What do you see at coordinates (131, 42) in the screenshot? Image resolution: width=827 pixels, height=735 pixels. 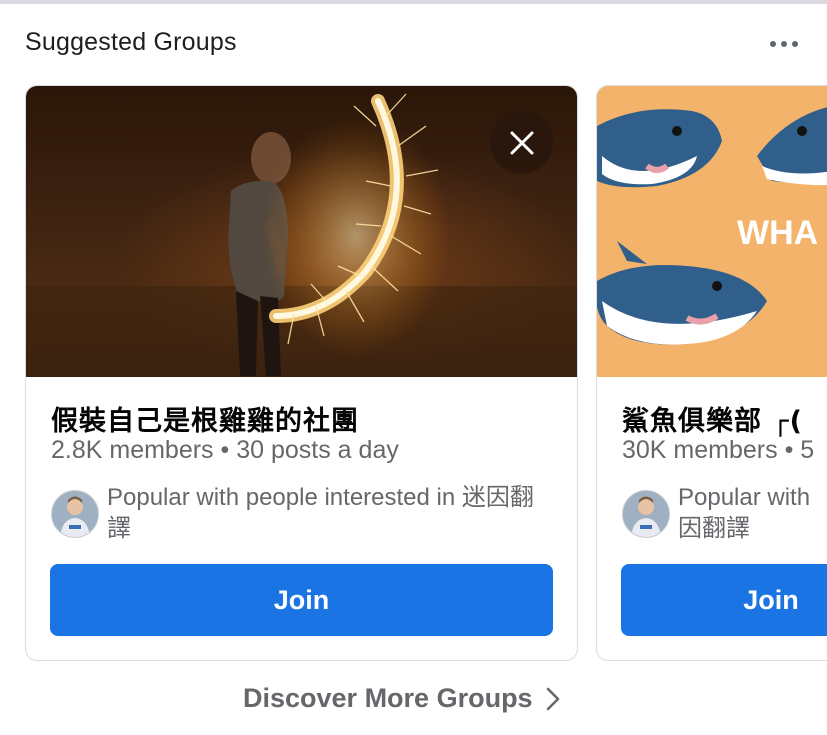 I see `section-title: Suggested Groups` at bounding box center [131, 42].